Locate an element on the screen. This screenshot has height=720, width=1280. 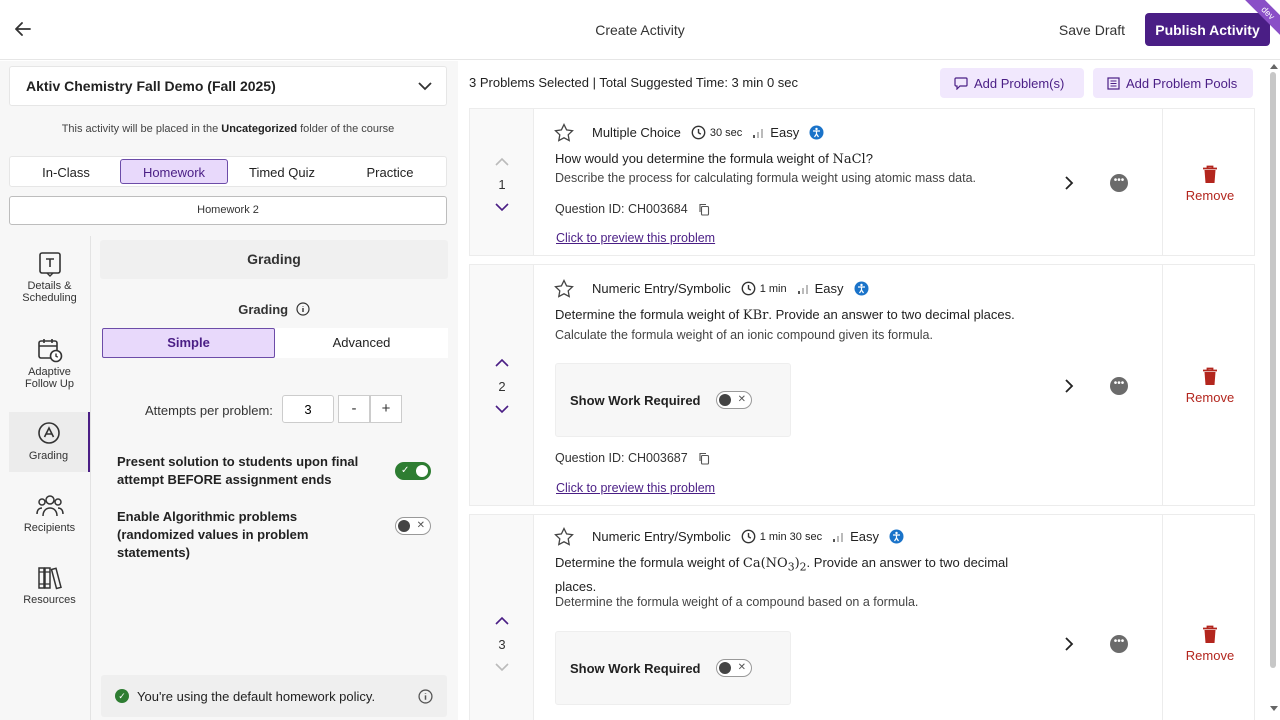
problem-meta: Multiple Choice 30 sec Easy is located at coordinates (689, 132).